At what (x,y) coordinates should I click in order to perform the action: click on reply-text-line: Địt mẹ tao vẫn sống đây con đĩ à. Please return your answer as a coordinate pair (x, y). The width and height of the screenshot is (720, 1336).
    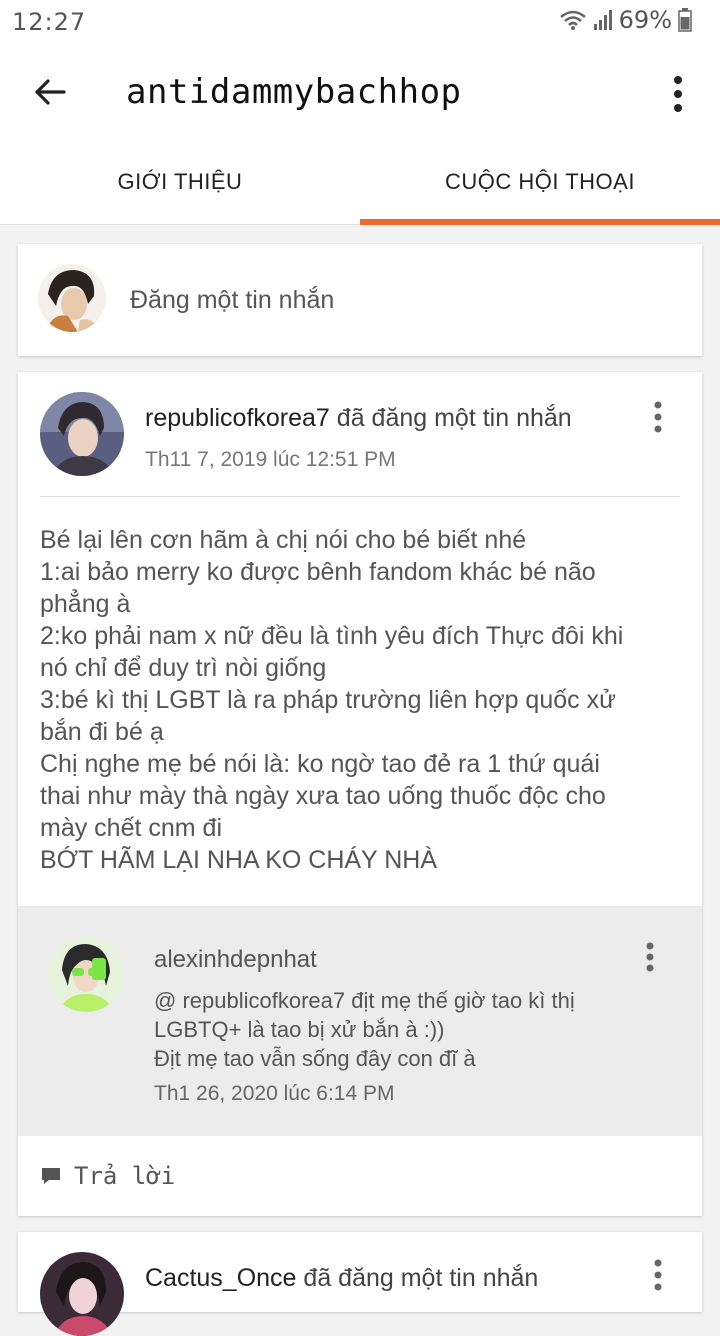
    Looking at the image, I should click on (315, 1058).